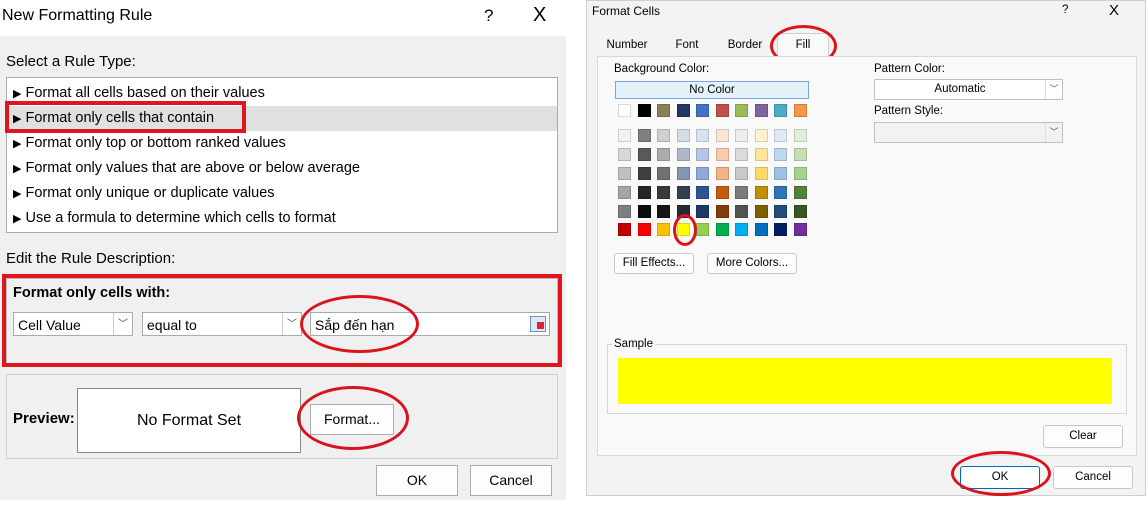 The width and height of the screenshot is (1148, 513). I want to click on pattern-color-value: Automatic, so click(960, 89).